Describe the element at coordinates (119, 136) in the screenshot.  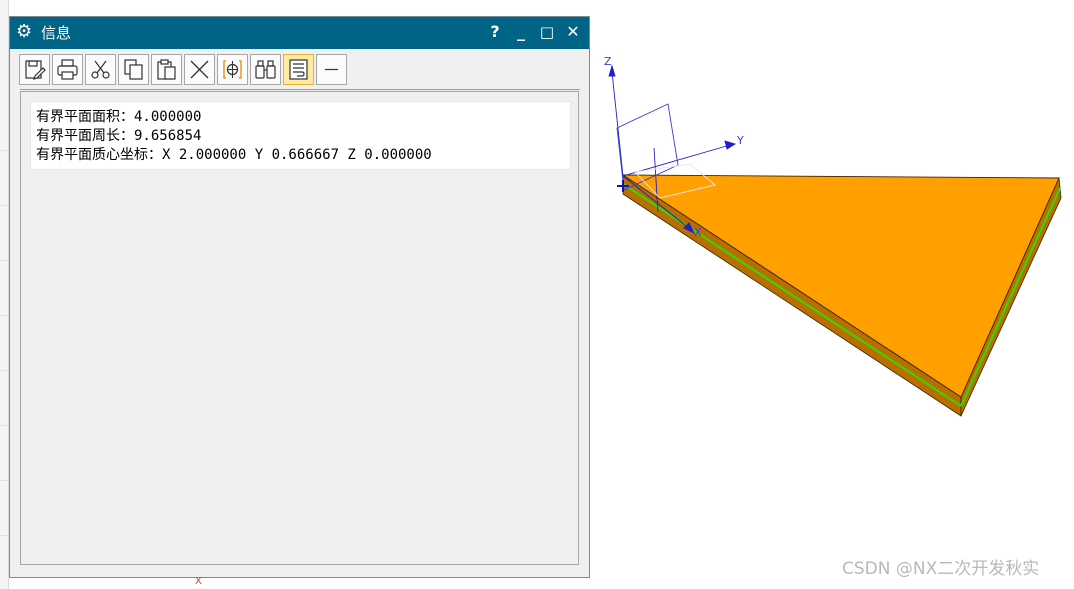
I see `info-line-perimeter: 有界平面周长：9.656854` at that location.